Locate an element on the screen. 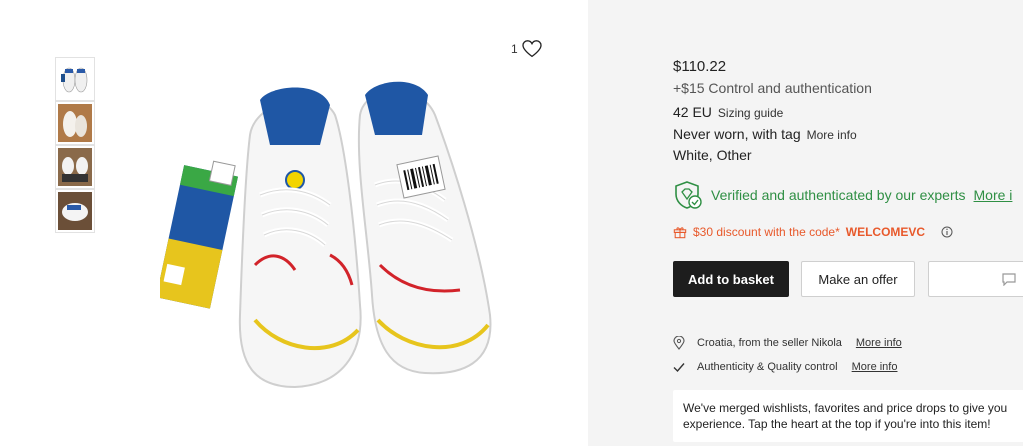  favorite-count: 1 is located at coordinates (514, 49).